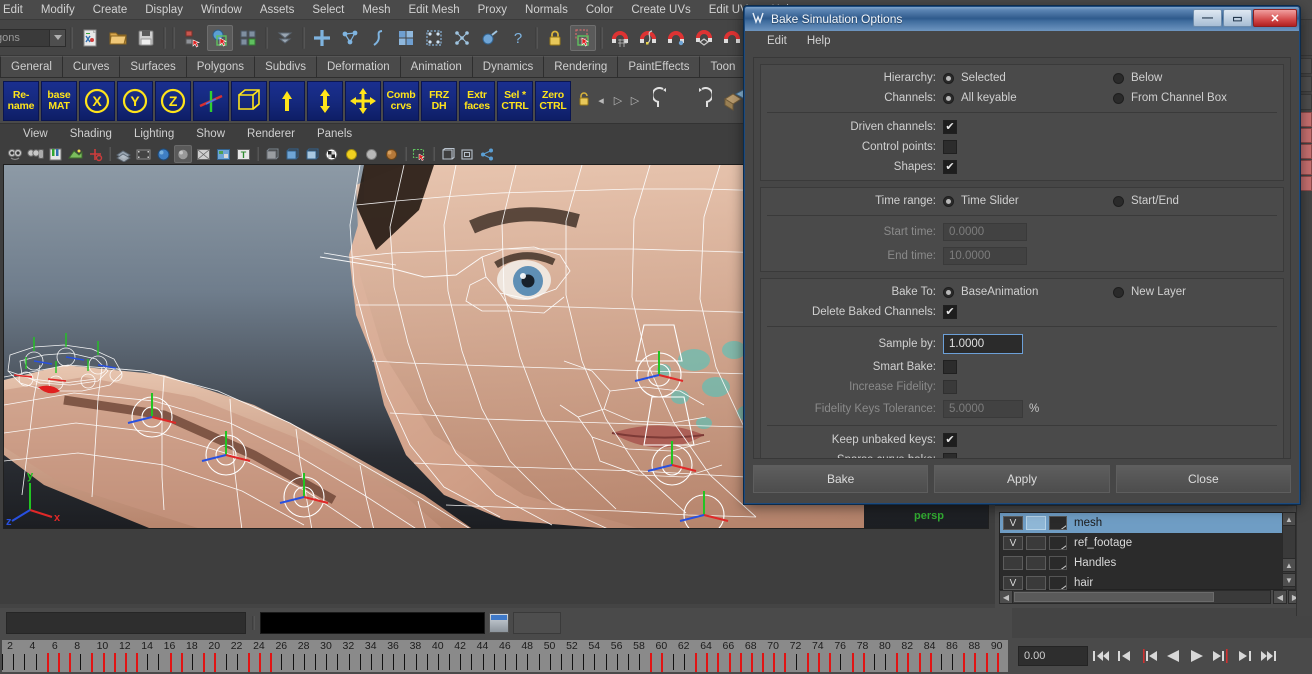  Describe the element at coordinates (210, 134) in the screenshot. I see `panel-menu-show: Show` at that location.